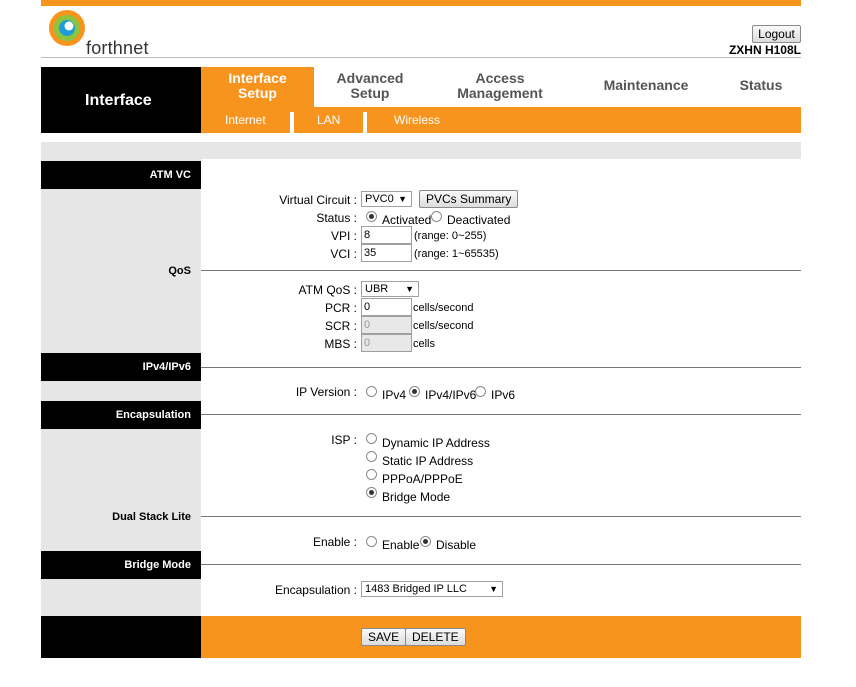 The height and width of the screenshot is (687, 856). Describe the element at coordinates (390, 289) in the screenshot. I see `atm-qos-select: UBR ▼` at that location.